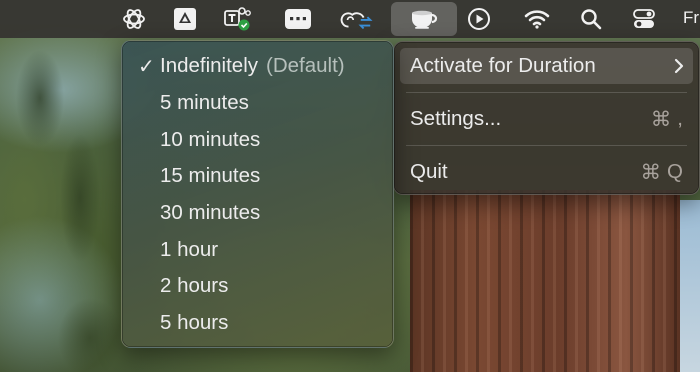 This screenshot has width=700, height=372. Describe the element at coordinates (134, 19) in the screenshot. I see `openai-icon` at that location.